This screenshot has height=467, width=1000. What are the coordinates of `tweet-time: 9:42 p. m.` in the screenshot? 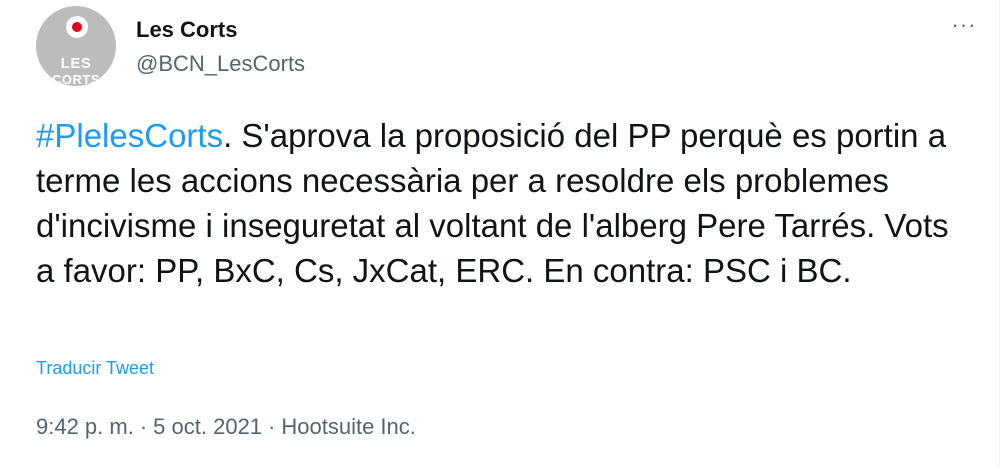 It's located at (85, 426).